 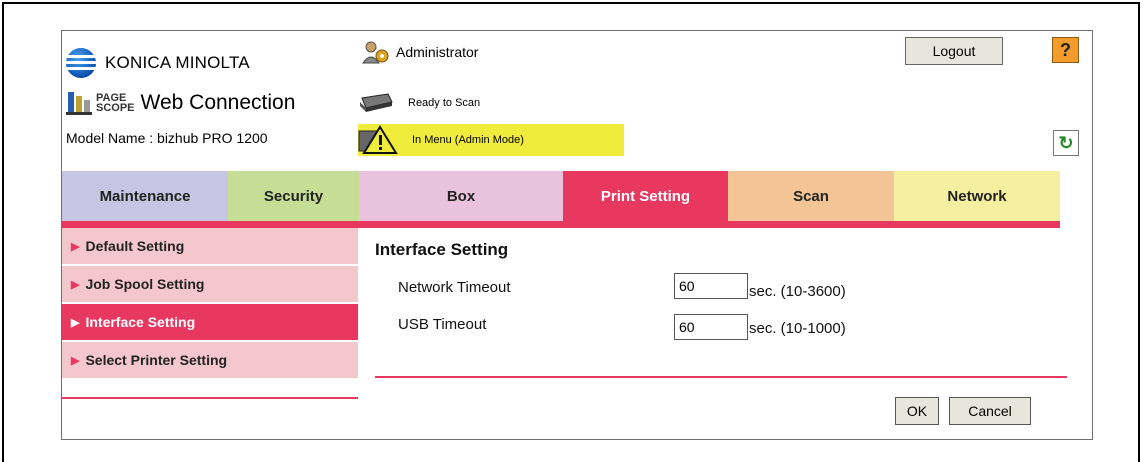 I want to click on network-timeout-input, so click(x=711, y=286).